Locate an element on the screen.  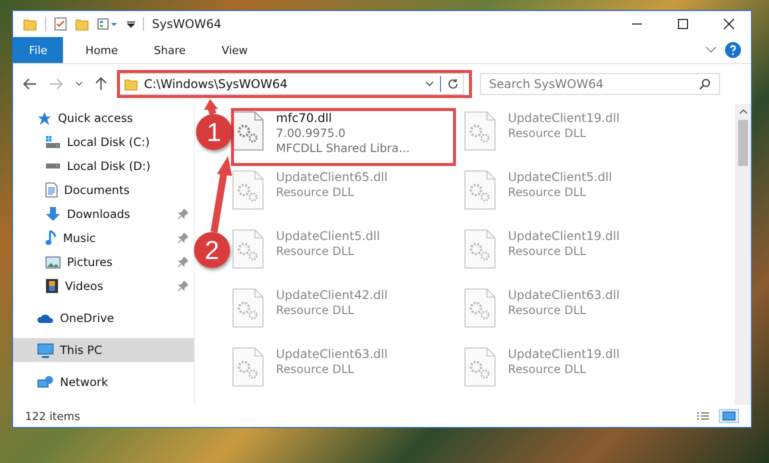
scroll-up-icon is located at coordinates (743, 111).